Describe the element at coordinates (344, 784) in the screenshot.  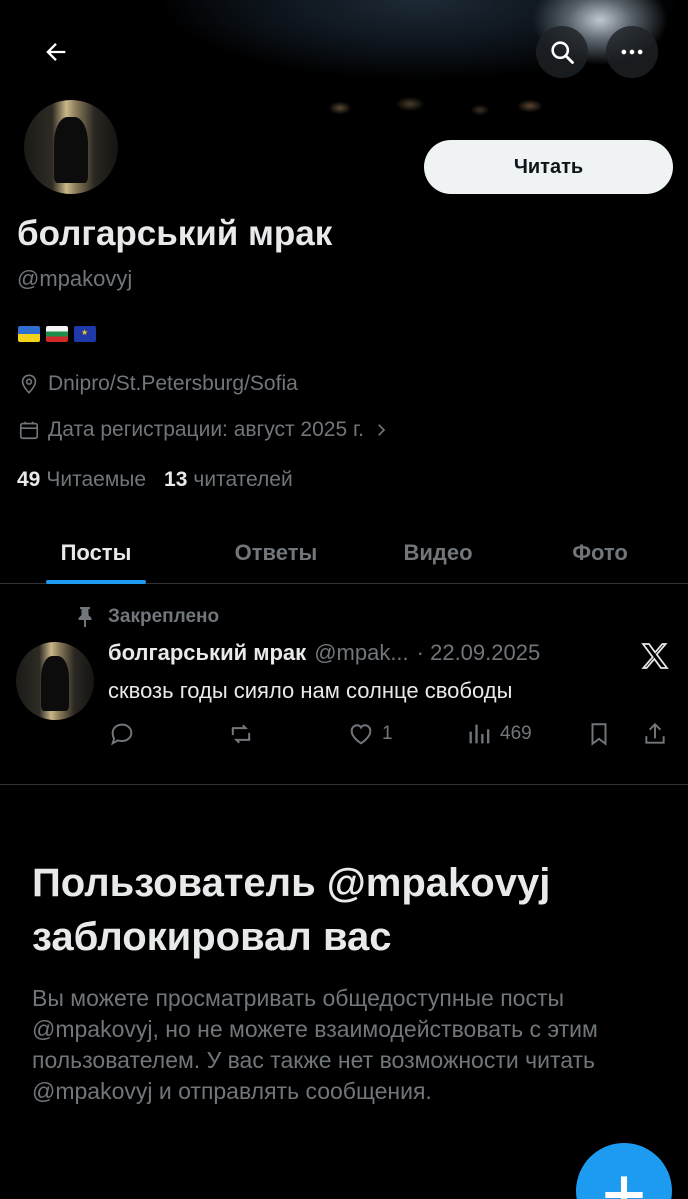
I see `post-divider` at that location.